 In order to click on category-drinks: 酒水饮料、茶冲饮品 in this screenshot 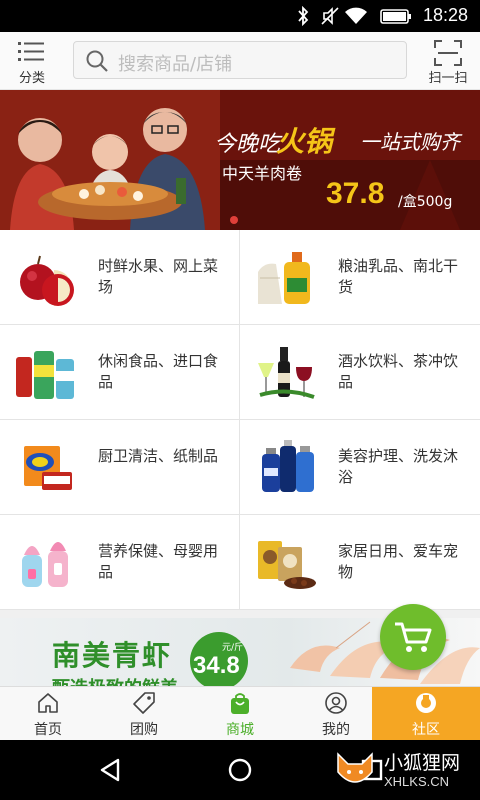, I will do `click(360, 372)`.